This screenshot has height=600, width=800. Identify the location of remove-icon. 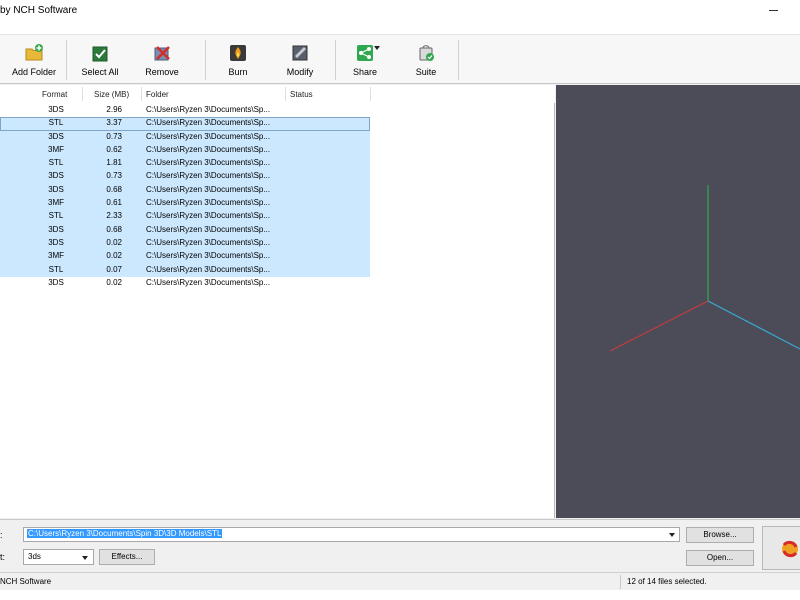
(162, 53).